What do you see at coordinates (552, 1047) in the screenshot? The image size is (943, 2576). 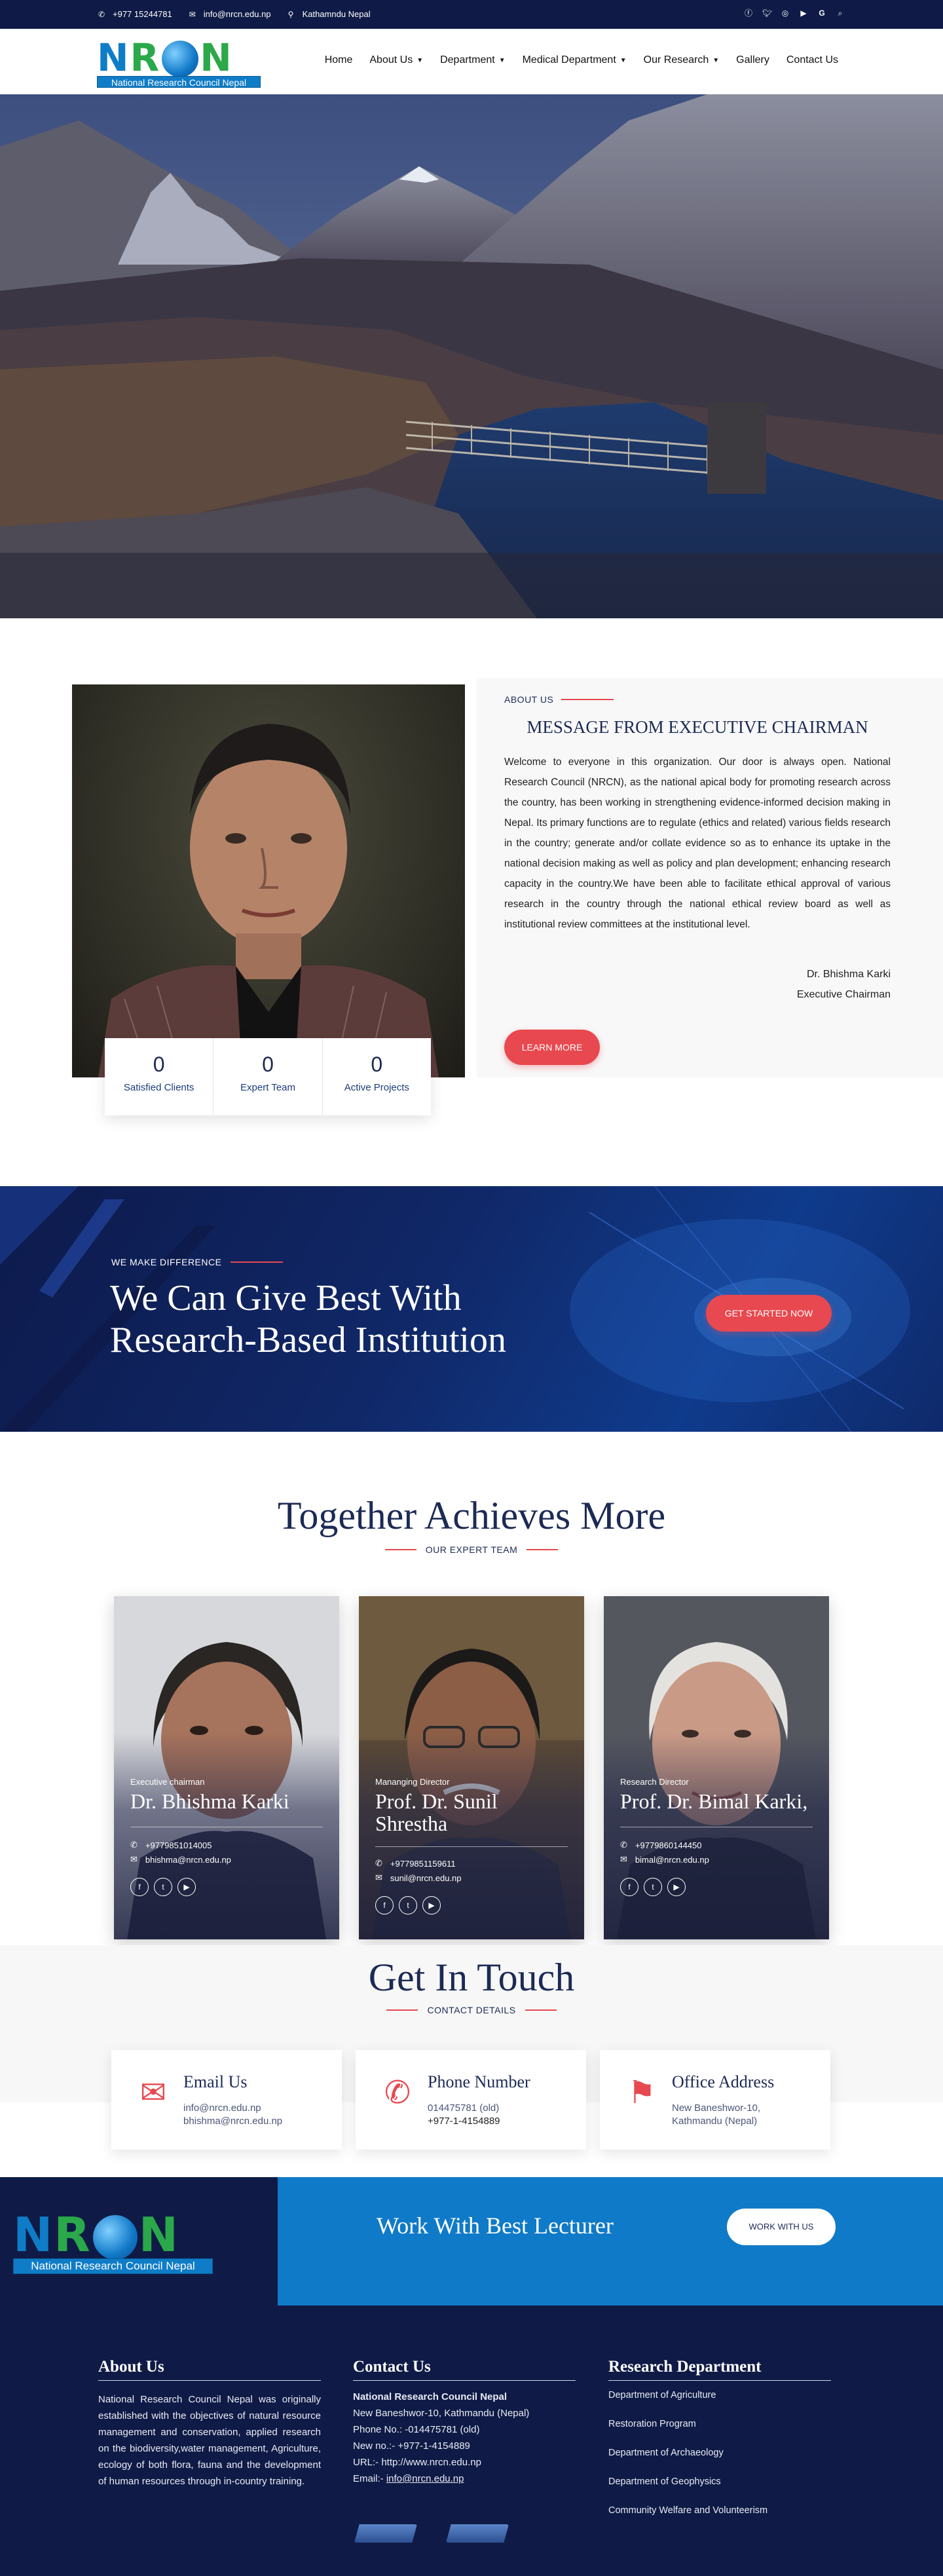 I see `learn-more-button: LEARN MORE` at bounding box center [552, 1047].